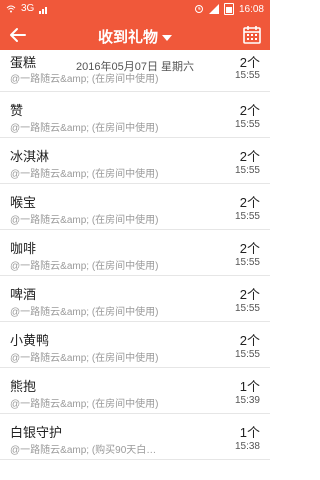 The height and width of the screenshot is (480, 320). Describe the element at coordinates (135, 437) in the screenshot. I see `list-item: 白银守护 @一路随云&amp; (购买90天白… 1个 15:38` at that location.